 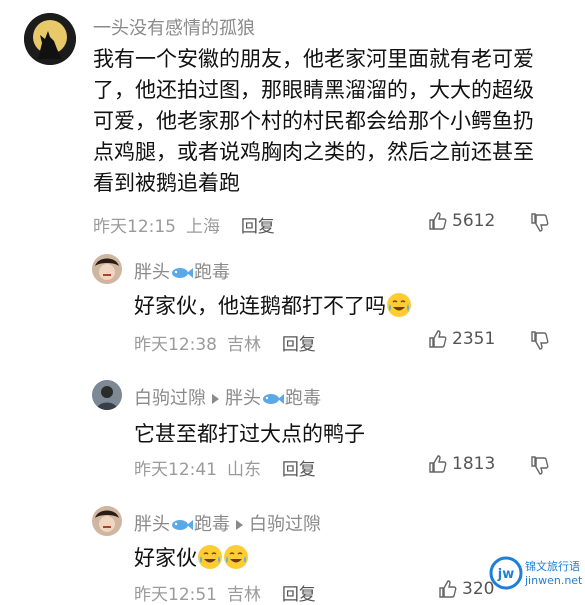 What do you see at coordinates (166, 183) in the screenshot?
I see `comment-line: 看到被鹅追着跑` at bounding box center [166, 183].